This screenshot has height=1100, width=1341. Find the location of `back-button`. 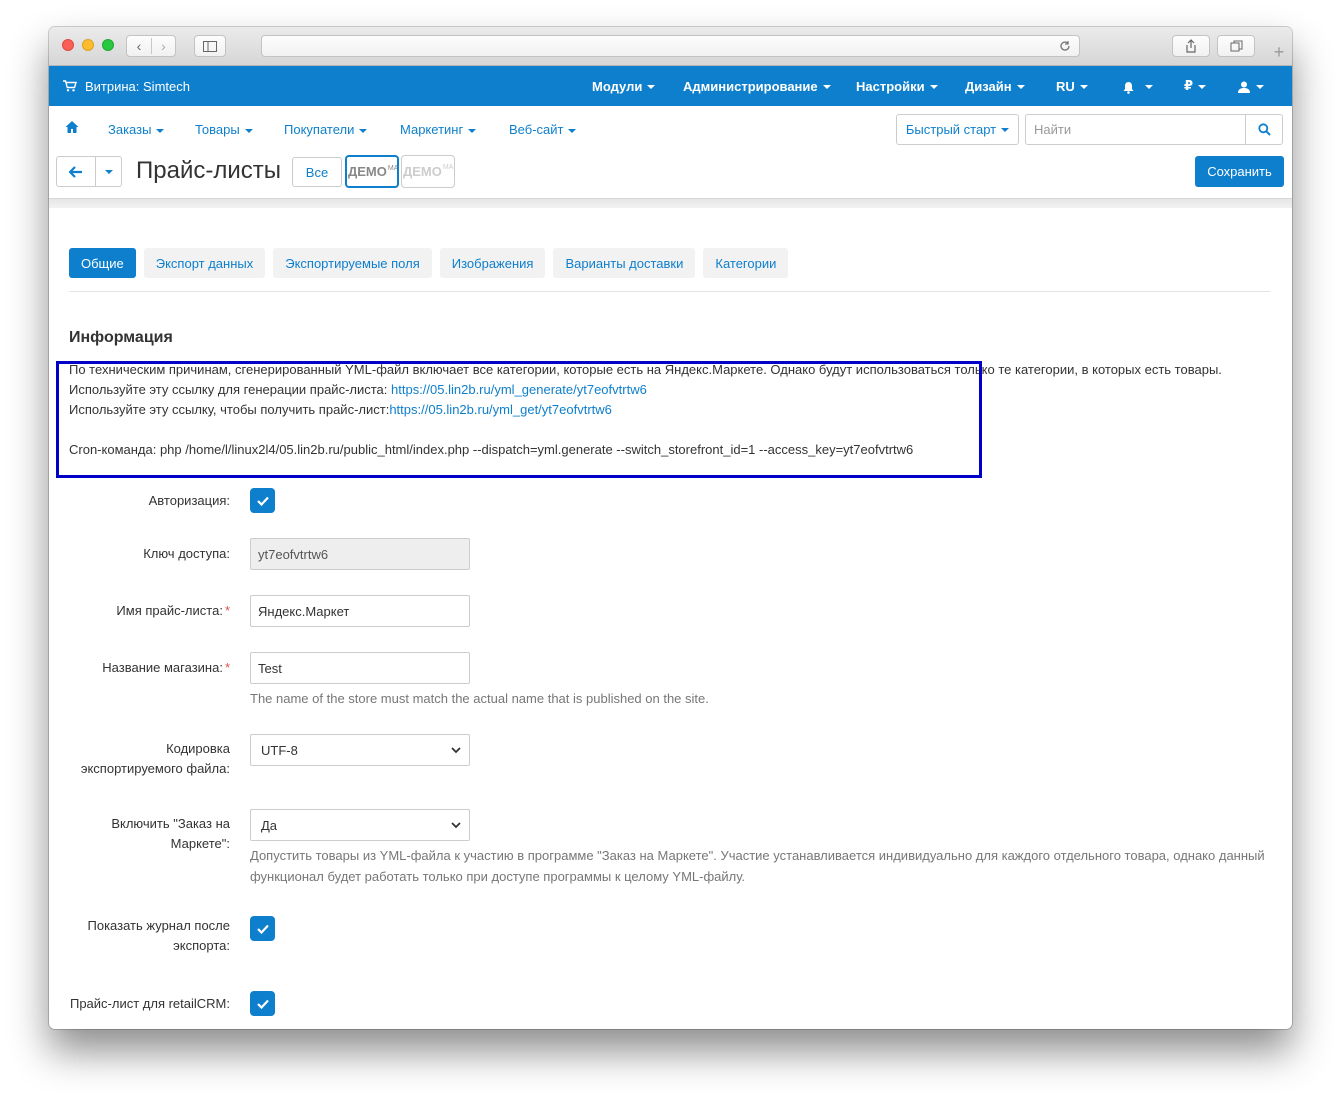

back-button is located at coordinates (76, 171).